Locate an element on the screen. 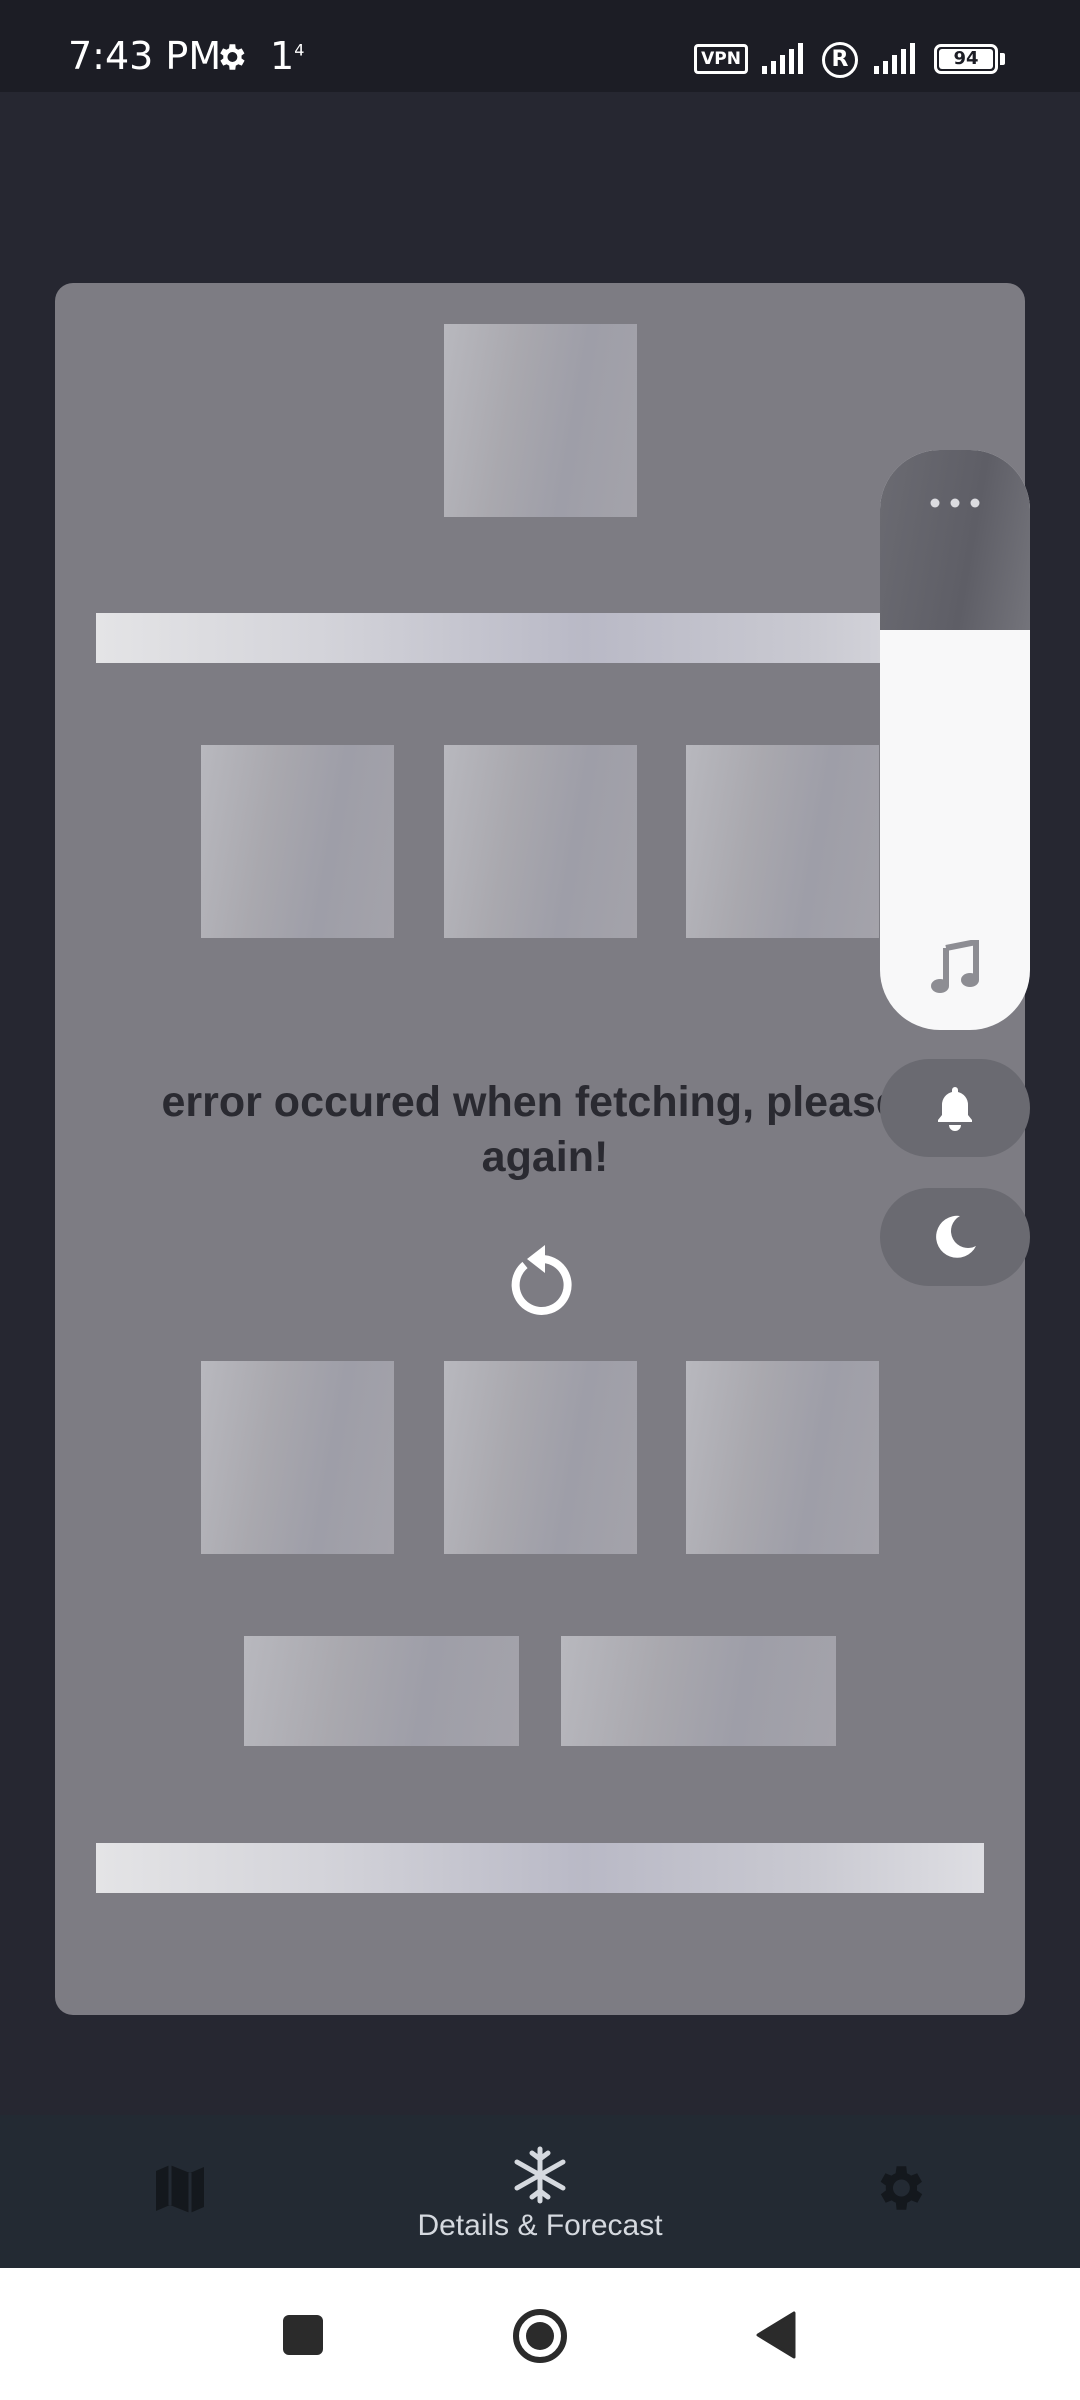 The height and width of the screenshot is (2400, 1080). status-extra: 14 is located at coordinates (287, 56).